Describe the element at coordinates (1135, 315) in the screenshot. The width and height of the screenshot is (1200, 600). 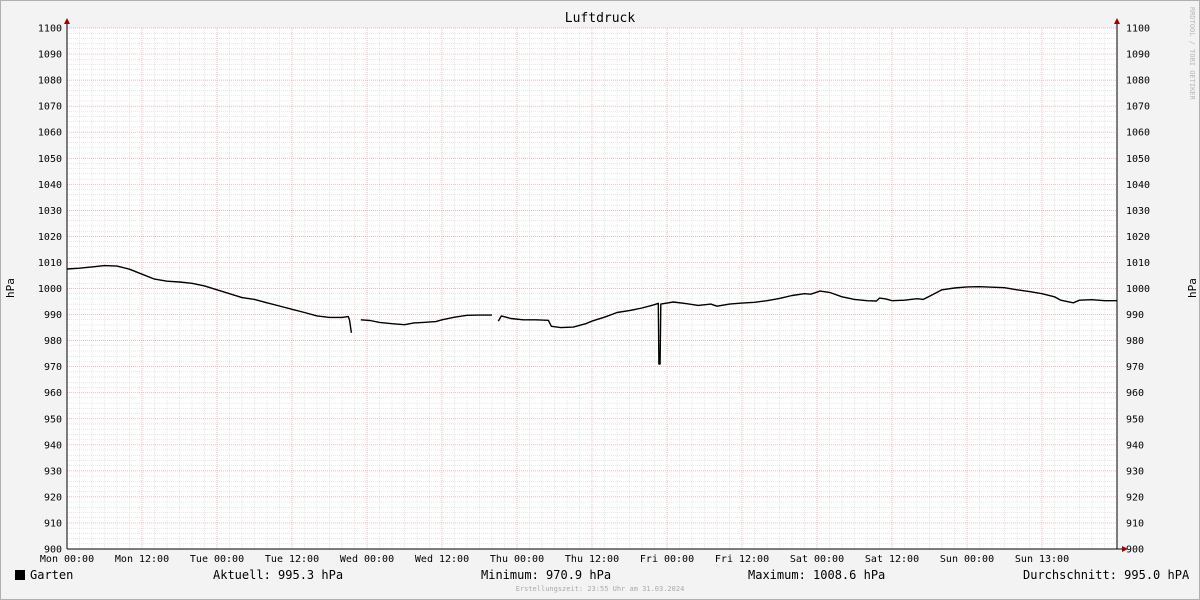
I see `y-tick-label-right: 990` at that location.